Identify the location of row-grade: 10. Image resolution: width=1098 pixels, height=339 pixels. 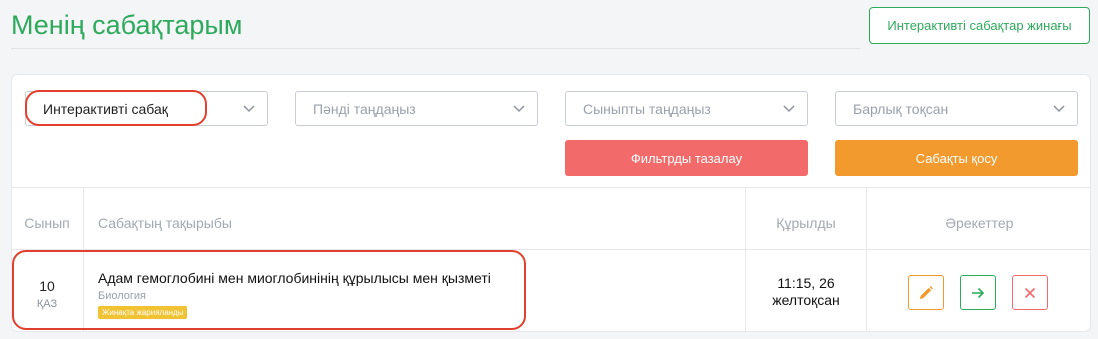
(47, 286).